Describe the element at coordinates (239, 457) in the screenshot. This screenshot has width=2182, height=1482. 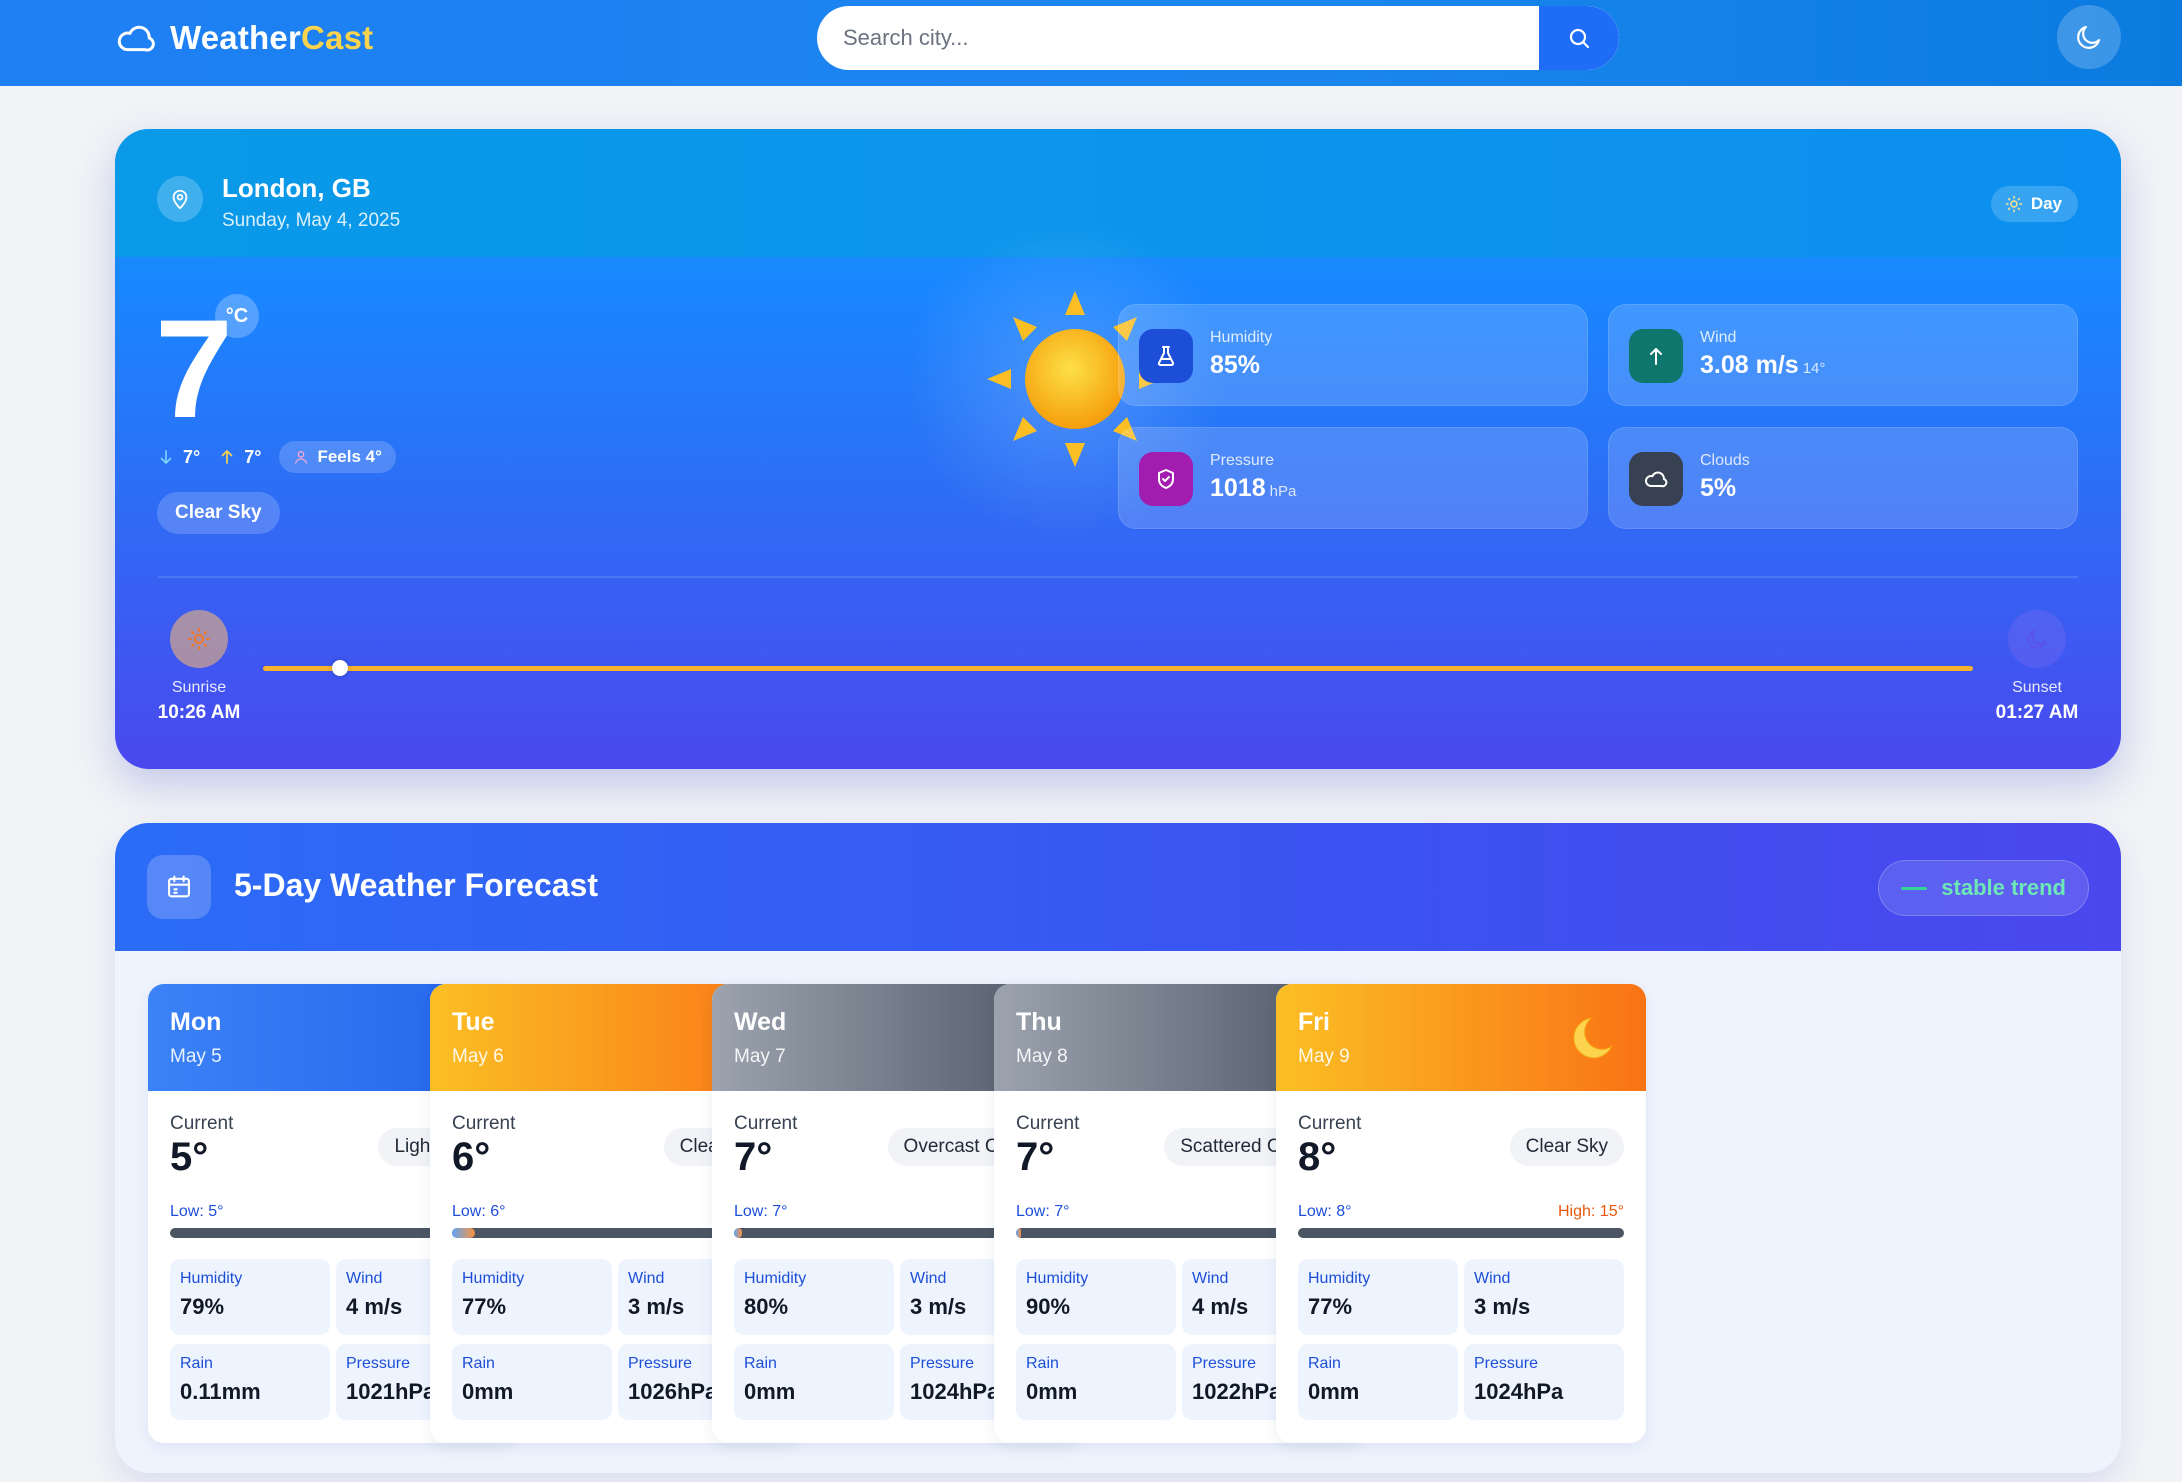
I see `max-temp: 7°` at that location.